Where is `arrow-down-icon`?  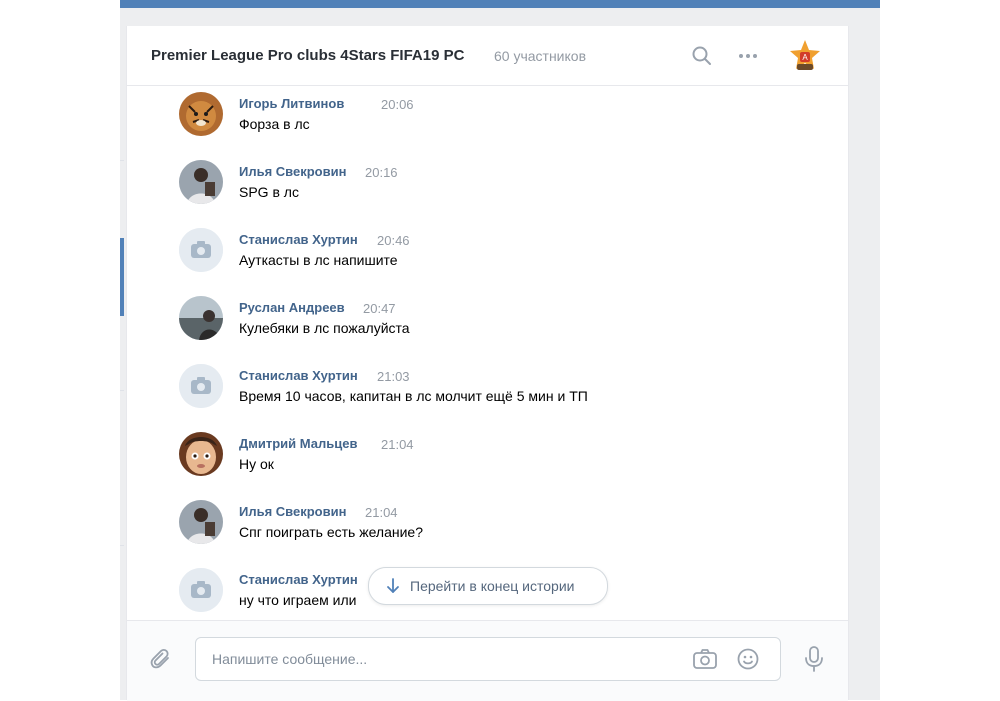
arrow-down-icon is located at coordinates (393, 586).